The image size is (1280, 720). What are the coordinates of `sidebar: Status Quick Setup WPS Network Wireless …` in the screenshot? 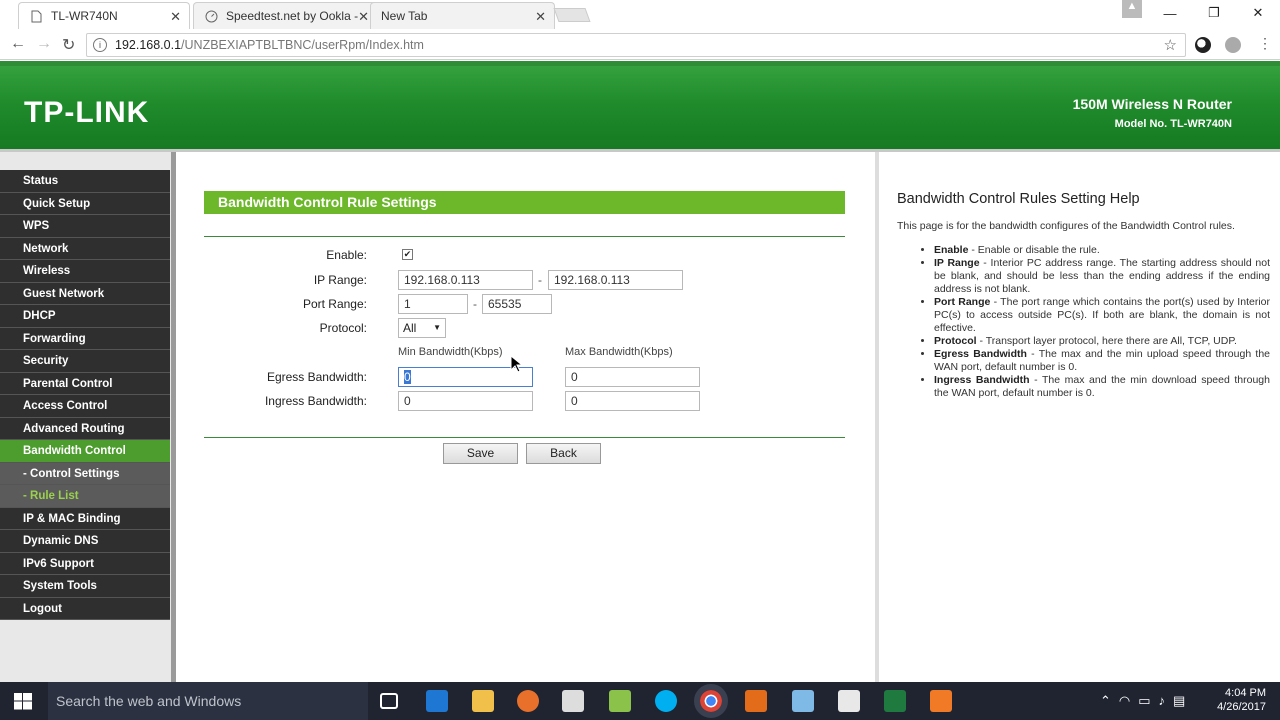 It's located at (88, 417).